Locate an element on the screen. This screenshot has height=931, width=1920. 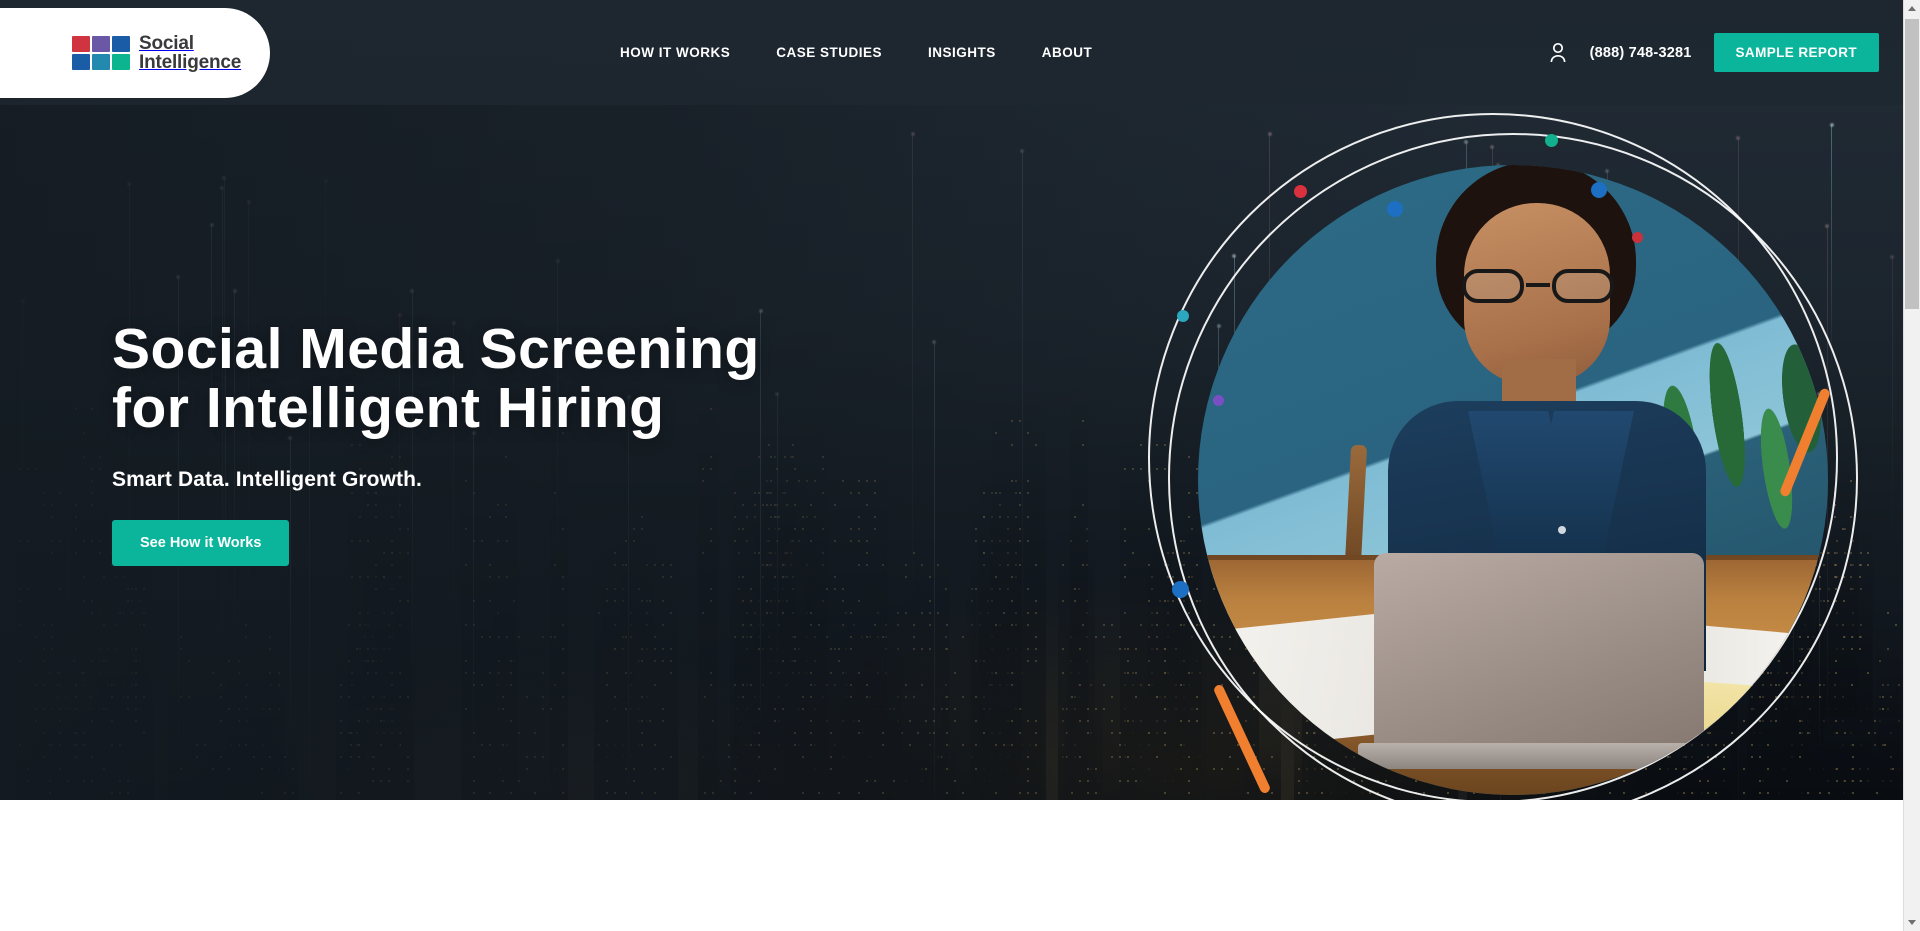
user-icon is located at coordinates (1558, 52).